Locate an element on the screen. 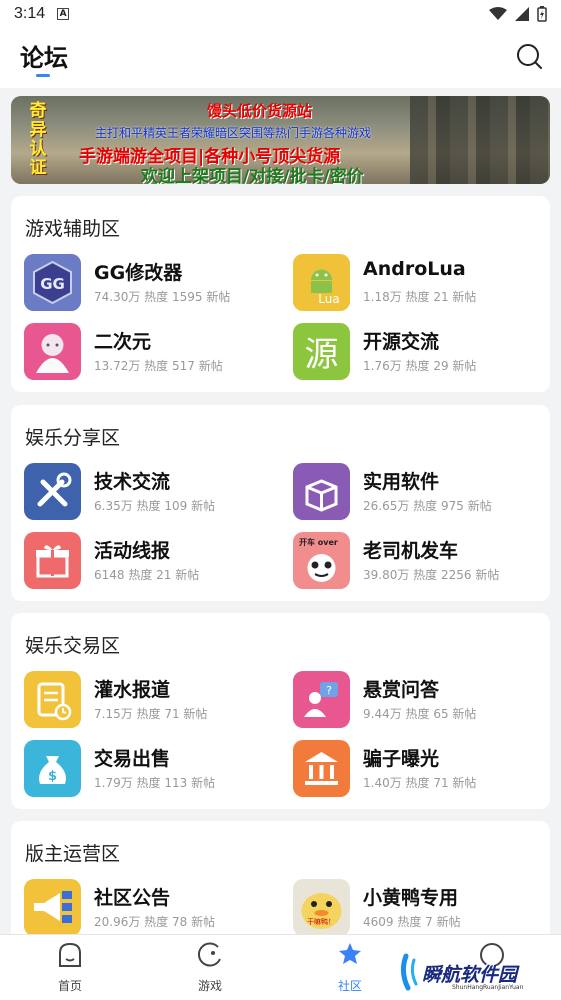 This screenshot has height=1000, width=561. forum-item-gg: GG GG修改器 74.30万 热度 1595 新帖 is located at coordinates (149, 284).